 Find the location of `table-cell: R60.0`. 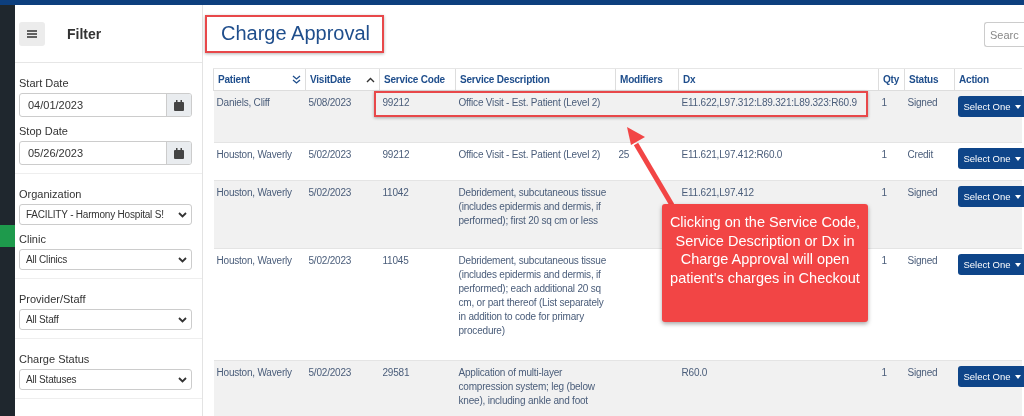

table-cell: R60.0 is located at coordinates (778, 373).